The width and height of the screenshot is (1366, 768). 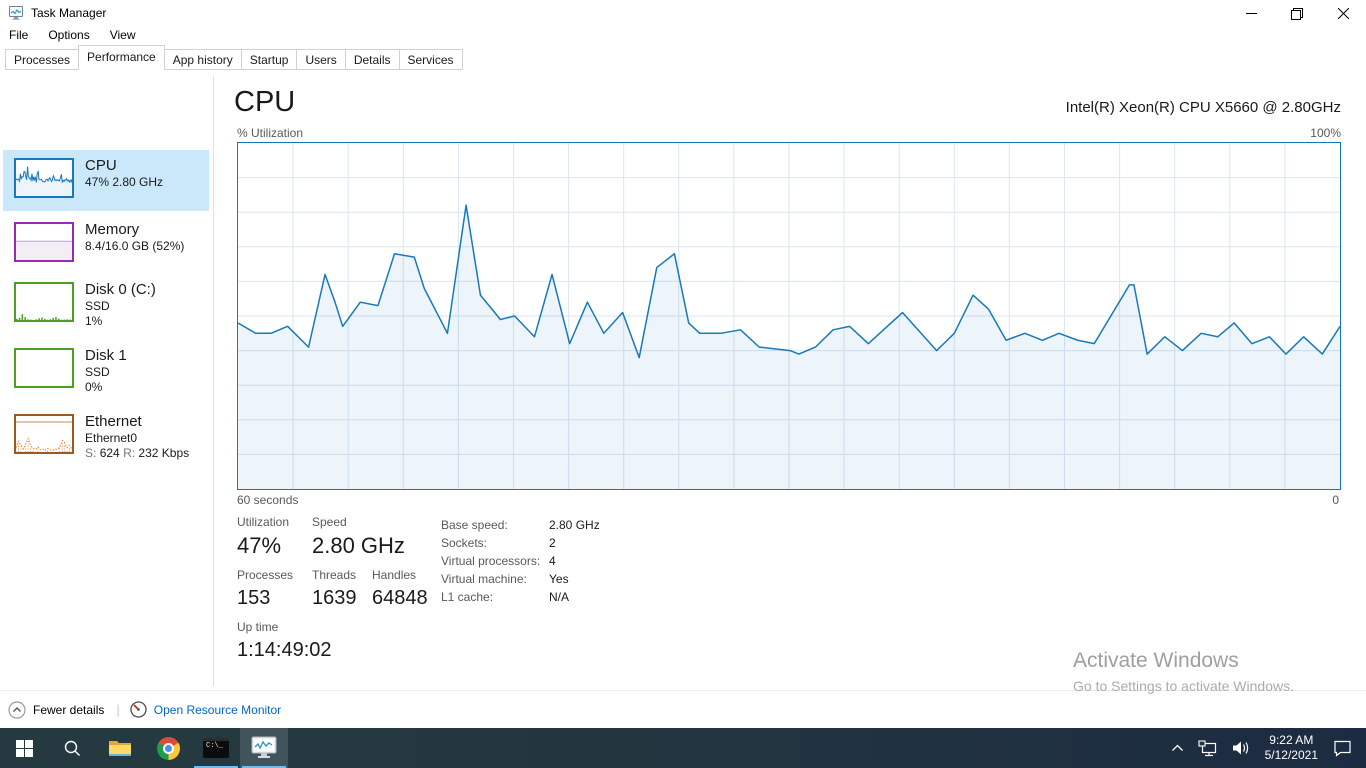 What do you see at coordinates (1342, 748) in the screenshot?
I see `action-center-icon` at bounding box center [1342, 748].